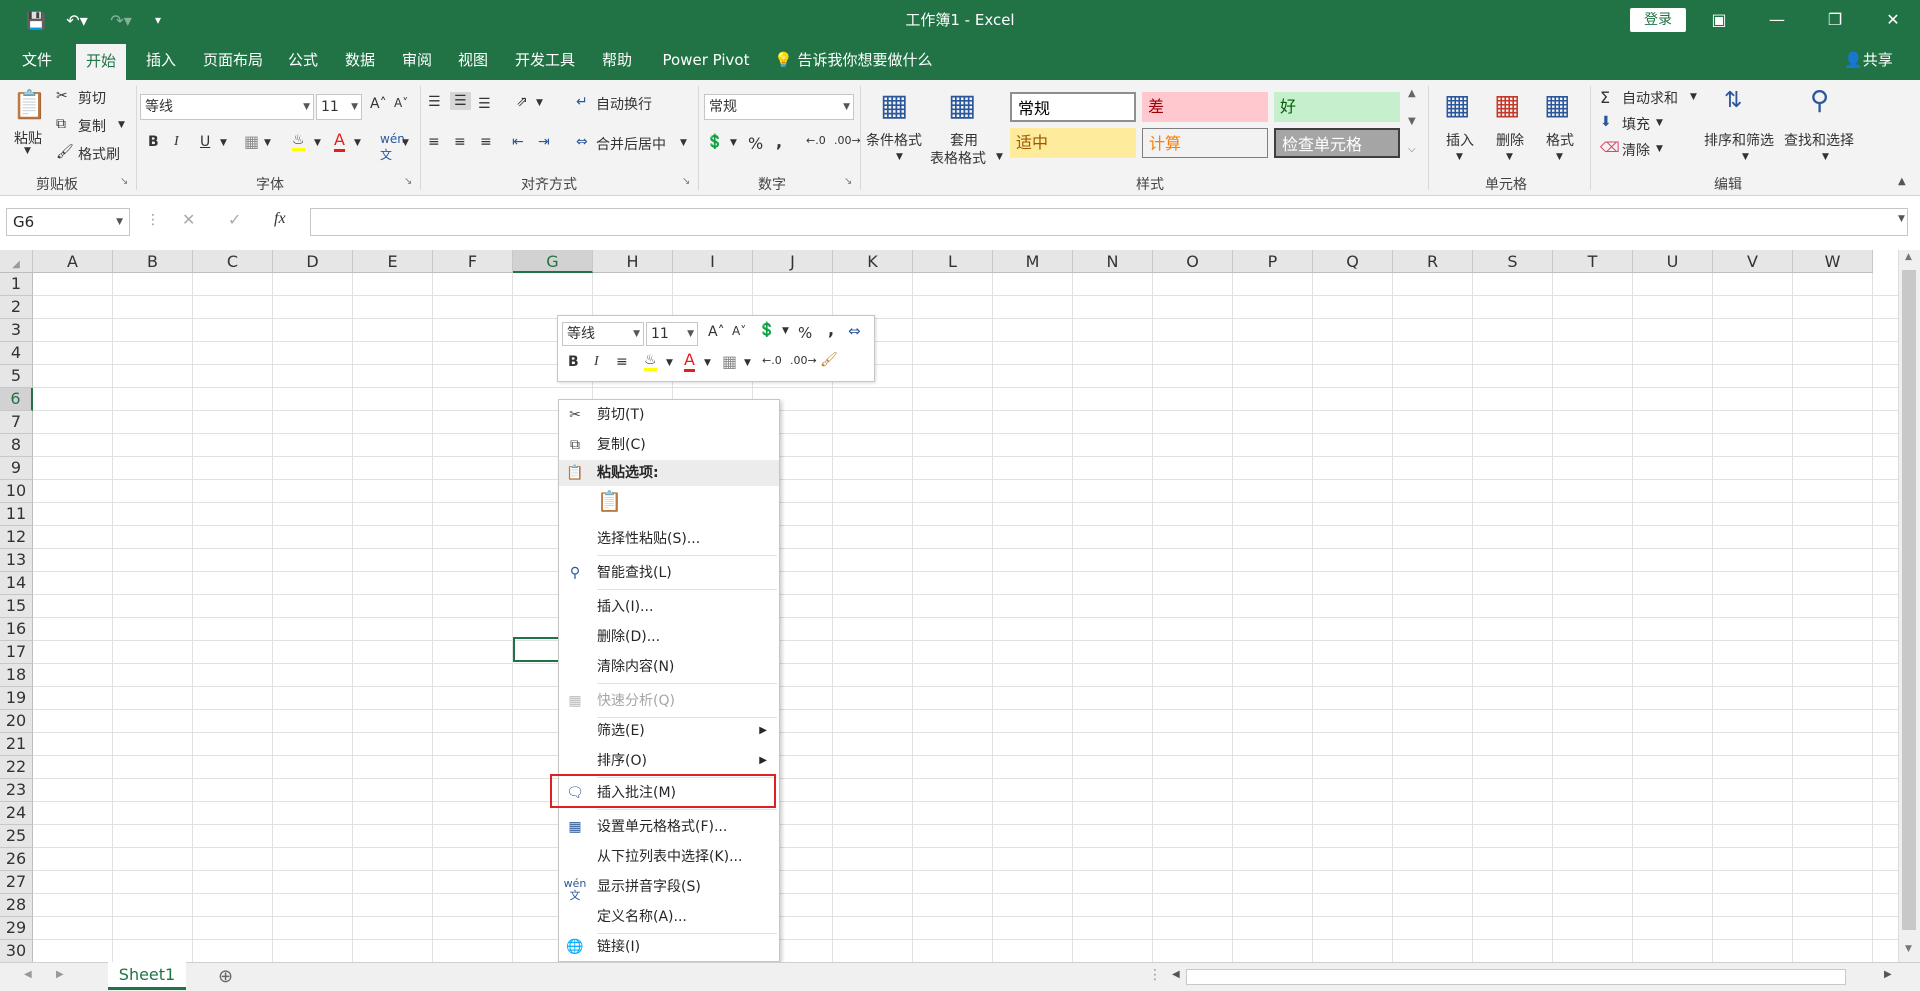 Image resolution: width=1920 pixels, height=991 pixels. I want to click on row-header-18: 18, so click(16, 675).